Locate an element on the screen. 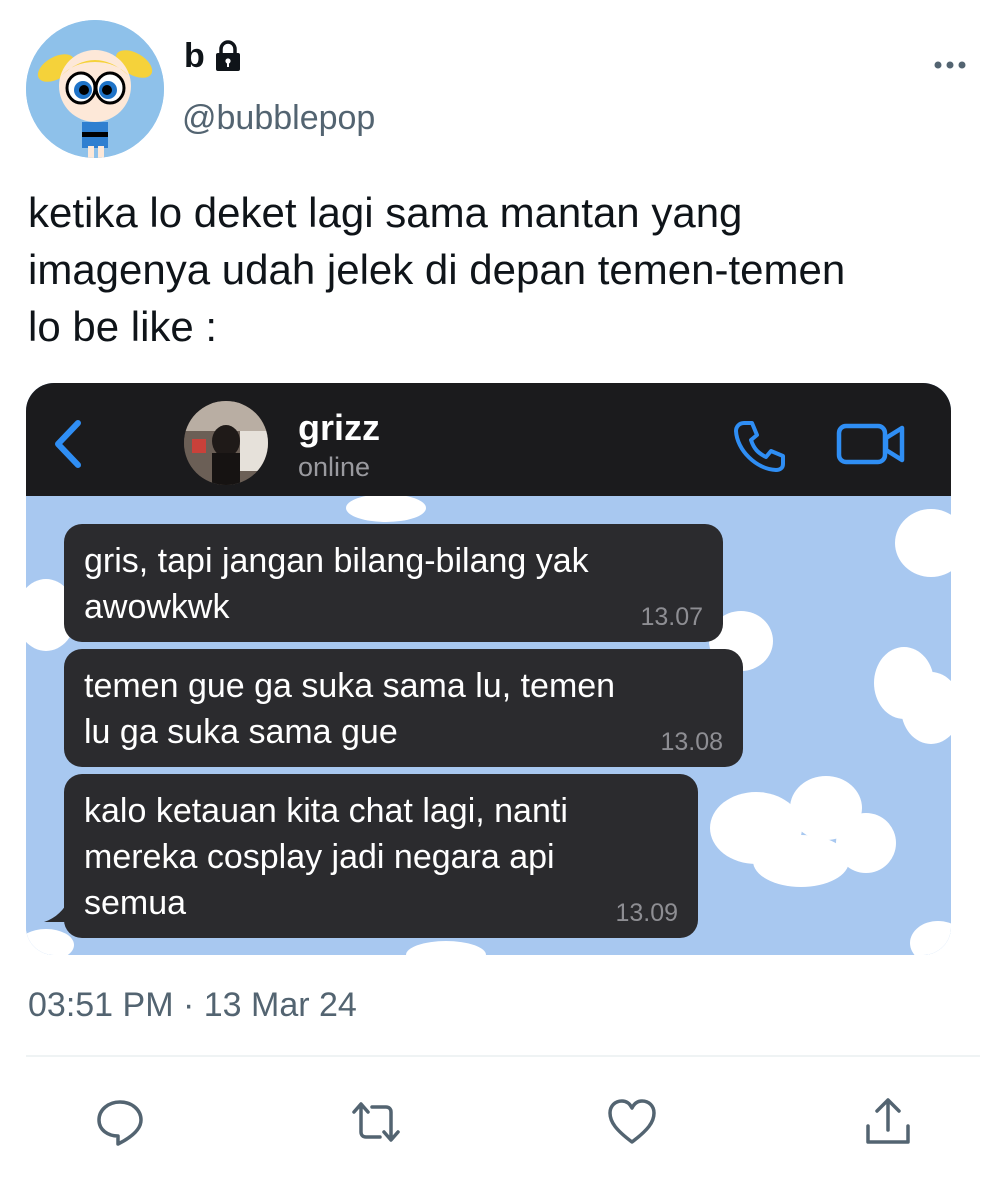 The width and height of the screenshot is (1007, 1200). author-display-name: b is located at coordinates (214, 56).